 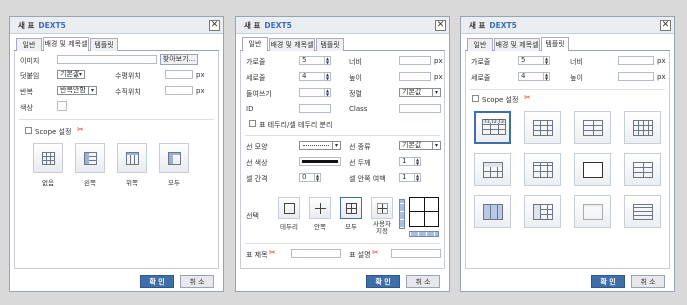 I want to click on indent-stepper: ▲ ▼, so click(x=315, y=92).